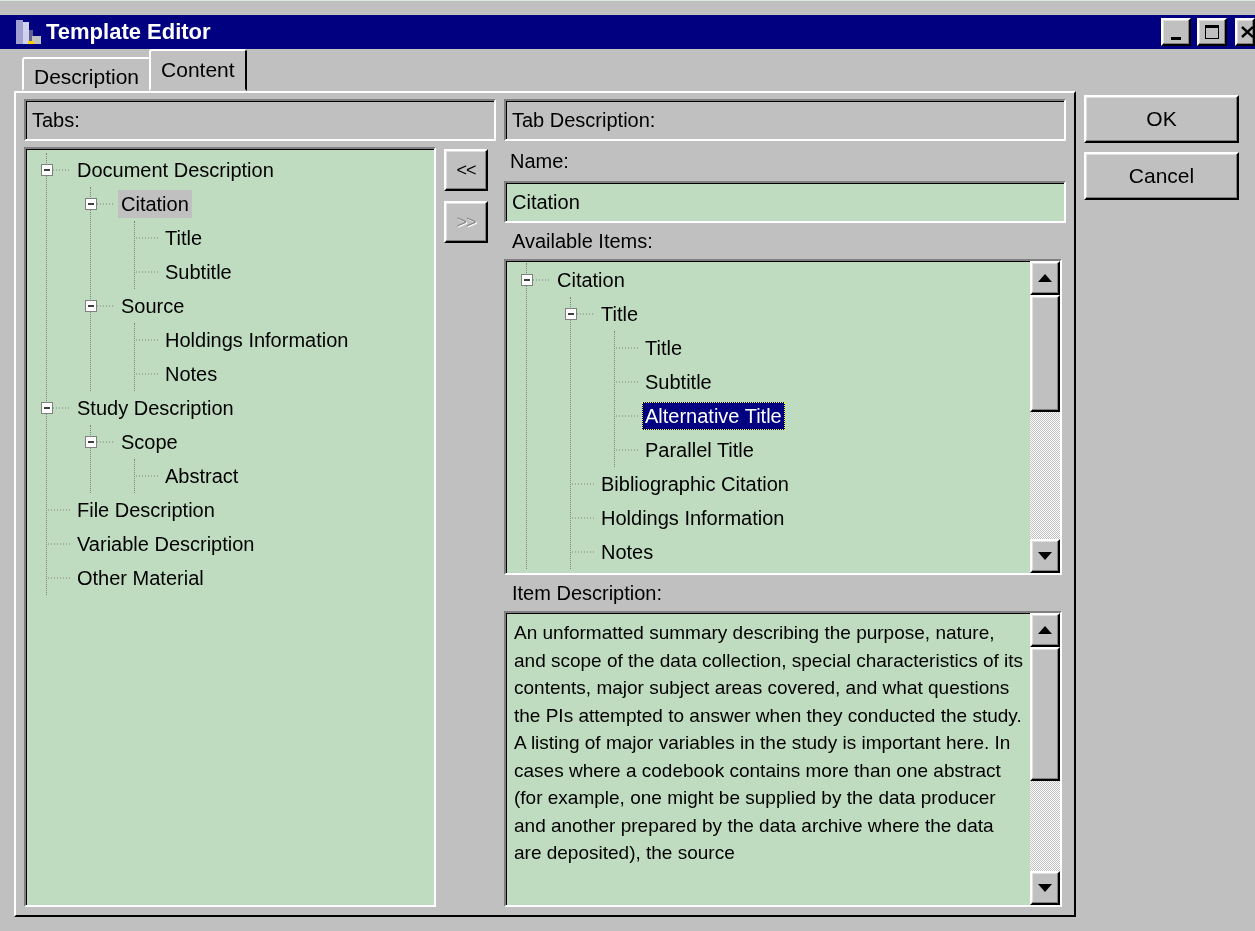  What do you see at coordinates (140, 578) in the screenshot?
I see `tree-item: Other Material` at bounding box center [140, 578].